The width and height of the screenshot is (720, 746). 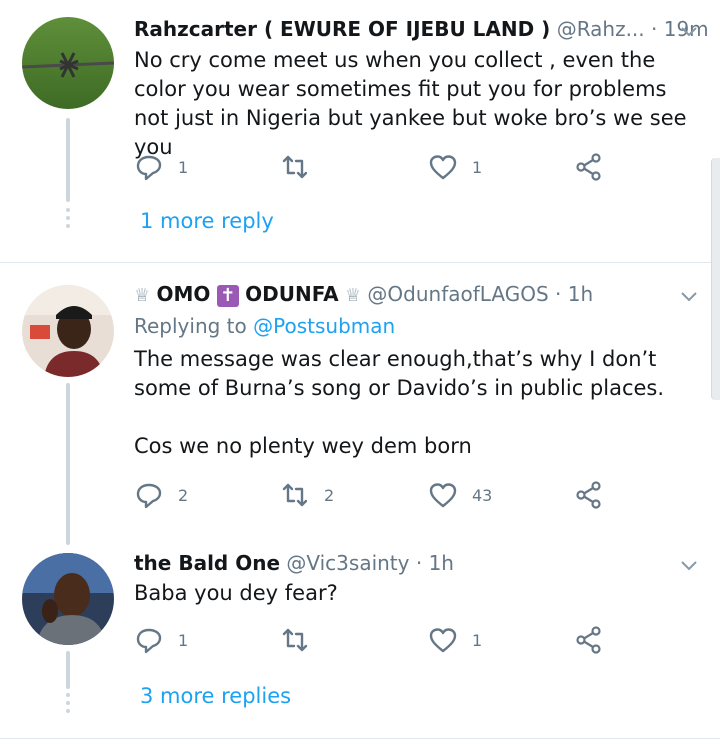 I want to click on display-name-part-2: ODUNFA, so click(x=291, y=294).